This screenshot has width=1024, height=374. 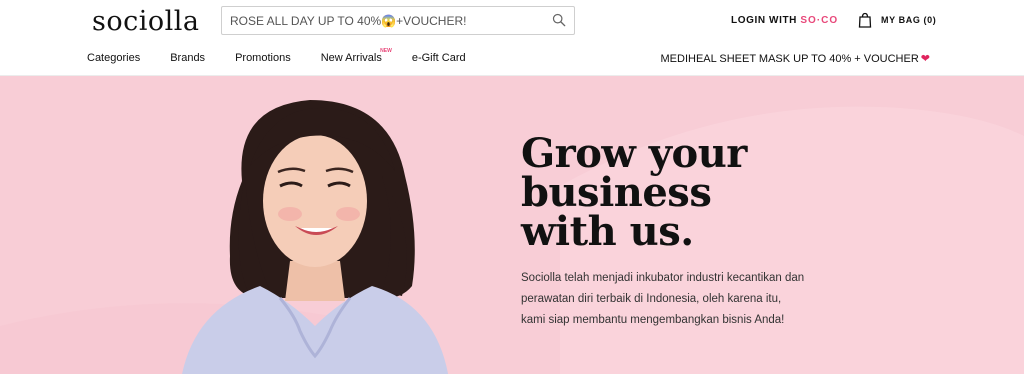 I want to click on search-input, so click(x=385, y=20).